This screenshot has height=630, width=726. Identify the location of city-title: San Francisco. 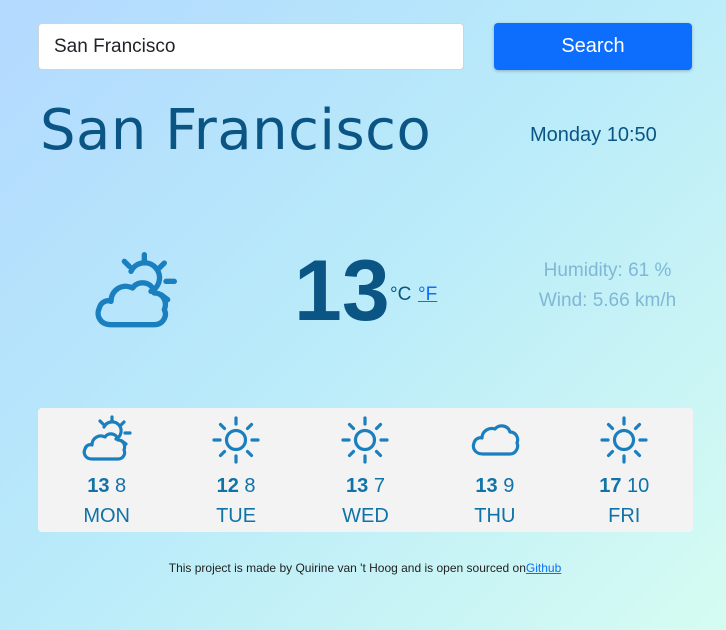
(236, 130).